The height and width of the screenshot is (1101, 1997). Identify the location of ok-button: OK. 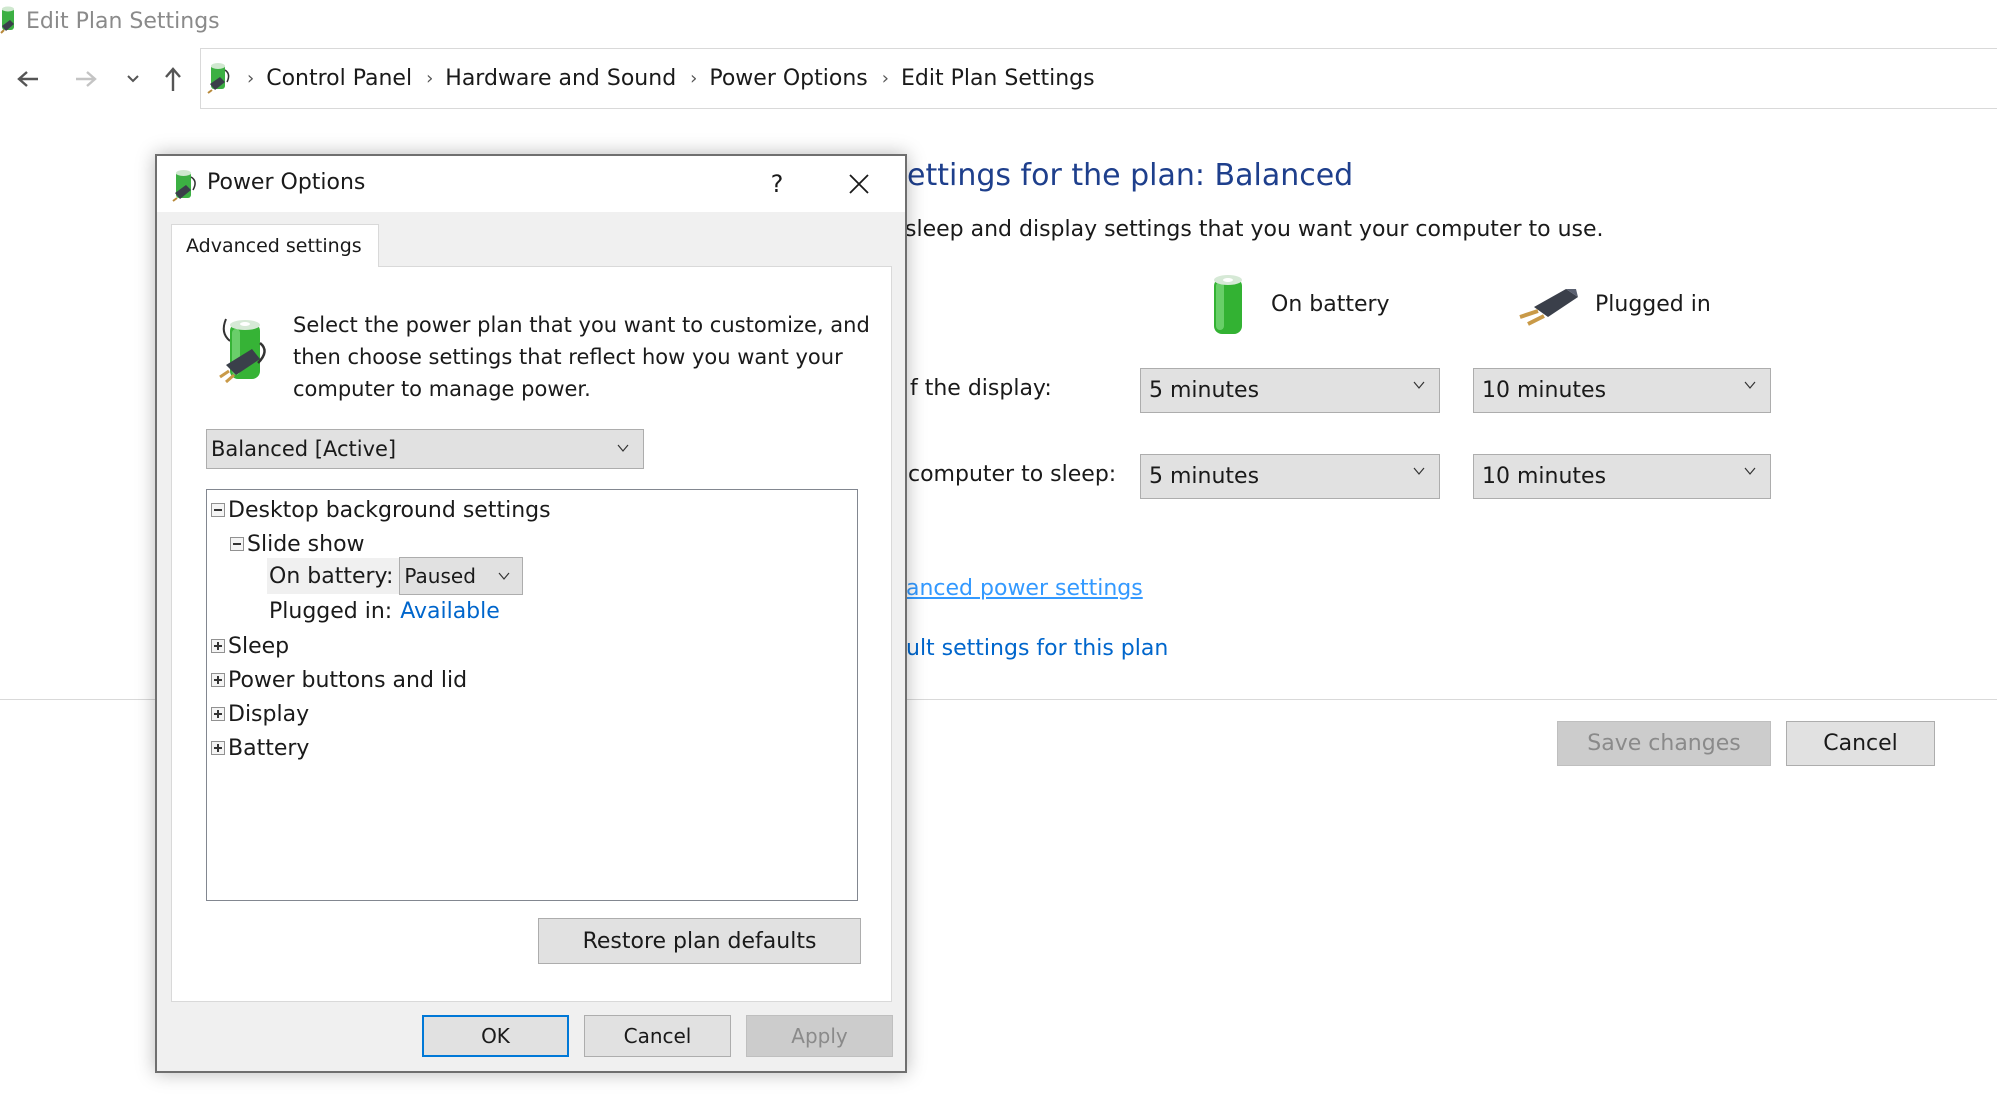
(495, 1036).